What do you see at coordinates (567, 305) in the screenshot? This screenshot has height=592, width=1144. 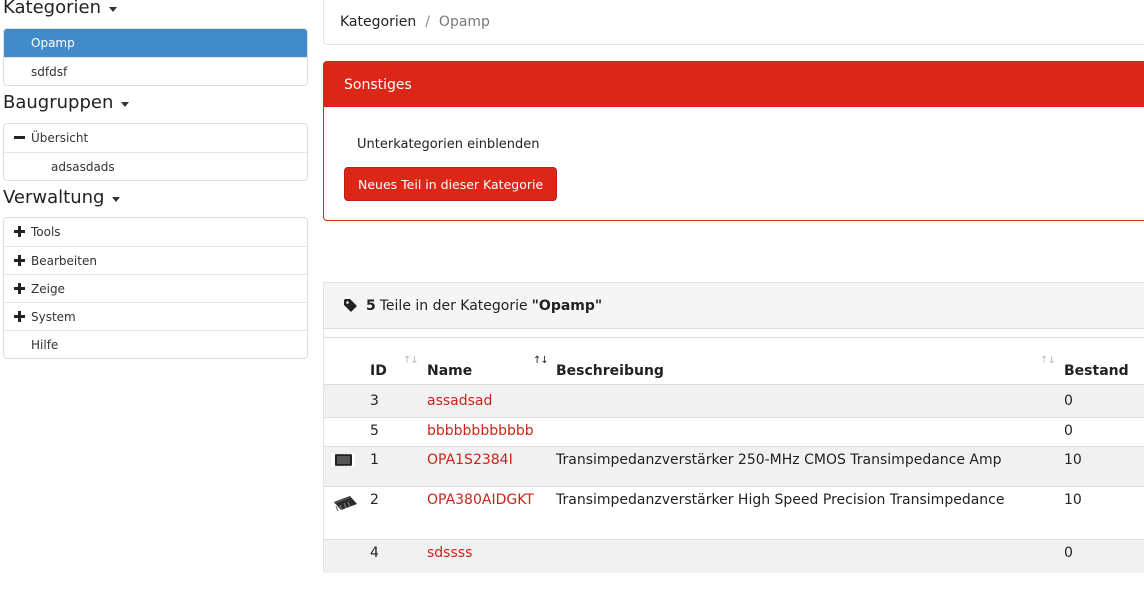 I see `parts-header-category: "Opamp"` at bounding box center [567, 305].